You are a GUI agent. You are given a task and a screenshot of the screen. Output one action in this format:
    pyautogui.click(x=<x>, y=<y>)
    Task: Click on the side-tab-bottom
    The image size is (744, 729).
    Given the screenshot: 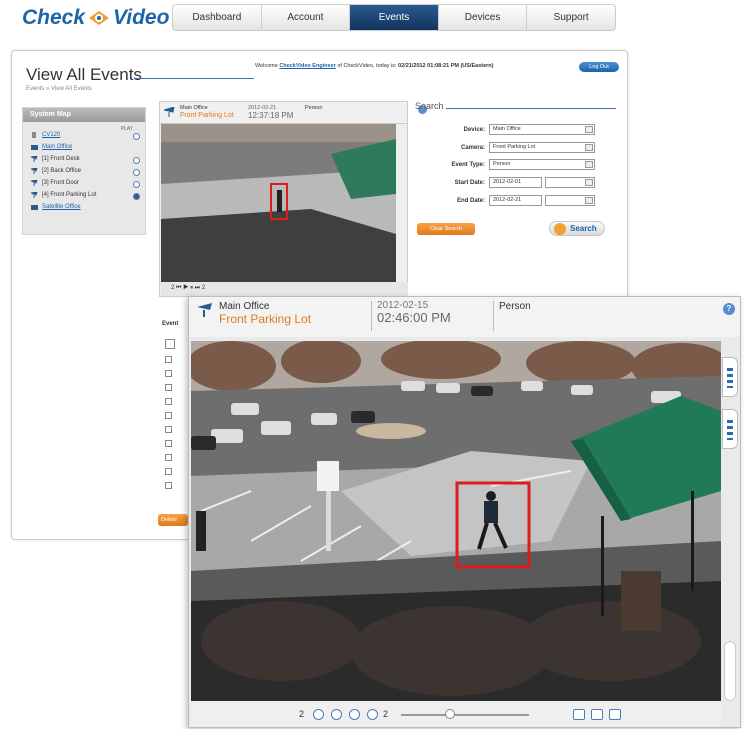 What is the action you would take?
    pyautogui.click(x=730, y=429)
    